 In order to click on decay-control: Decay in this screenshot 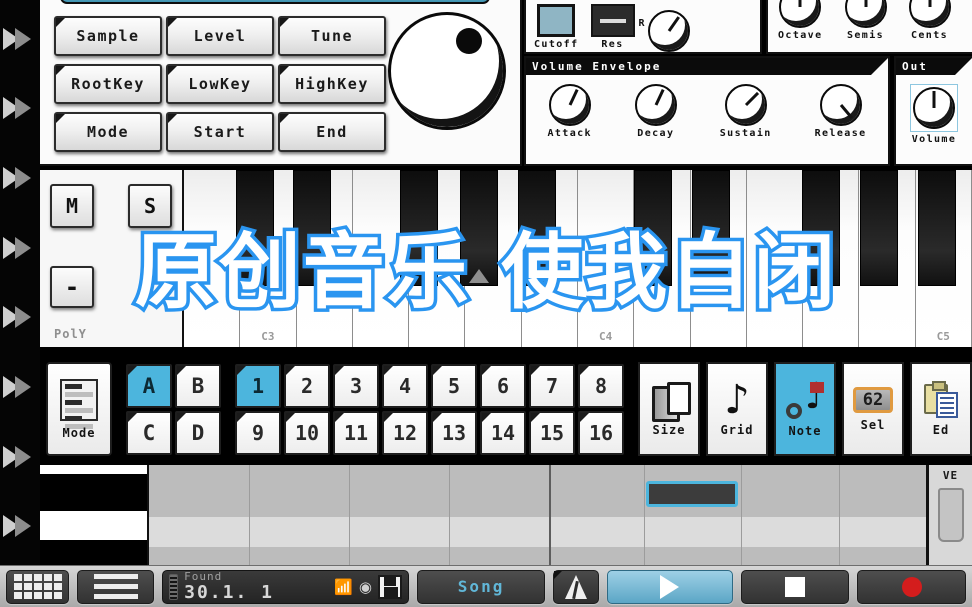, I will do `click(655, 111)`.